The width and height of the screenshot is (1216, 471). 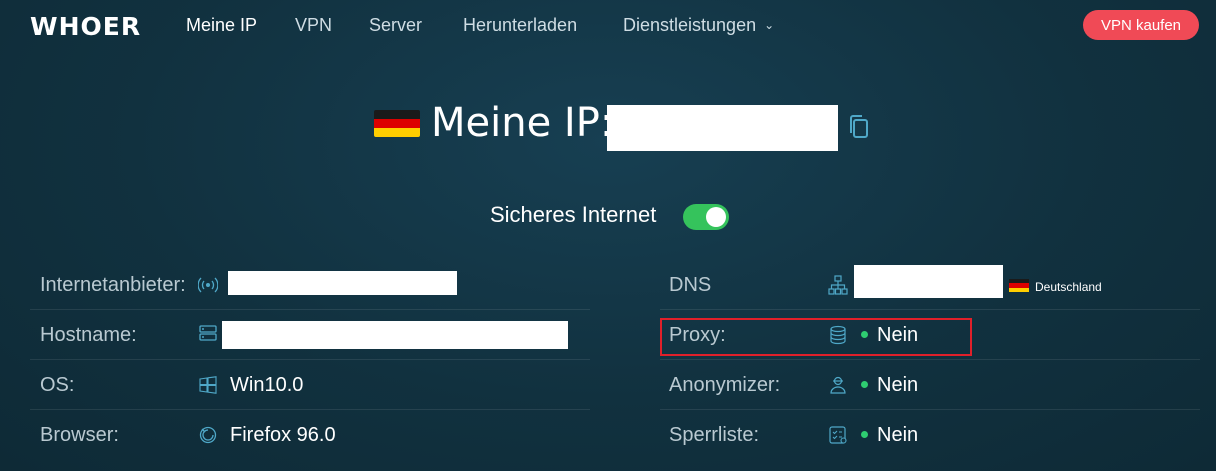 What do you see at coordinates (57, 385) in the screenshot?
I see `os-label: OS:` at bounding box center [57, 385].